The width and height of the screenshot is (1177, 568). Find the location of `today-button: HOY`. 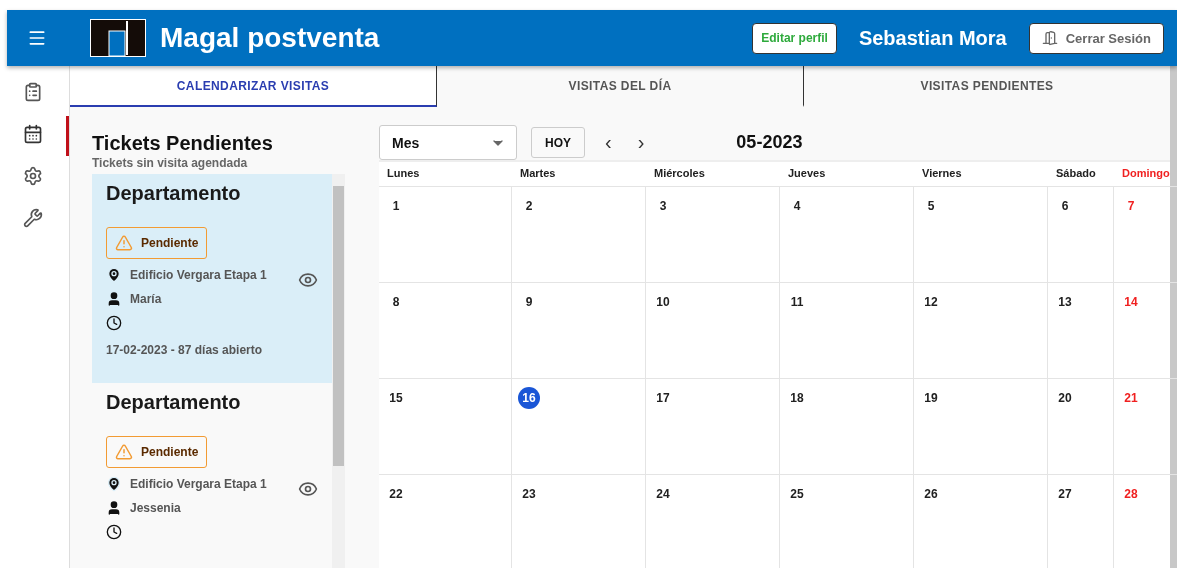

today-button: HOY is located at coordinates (558, 142).